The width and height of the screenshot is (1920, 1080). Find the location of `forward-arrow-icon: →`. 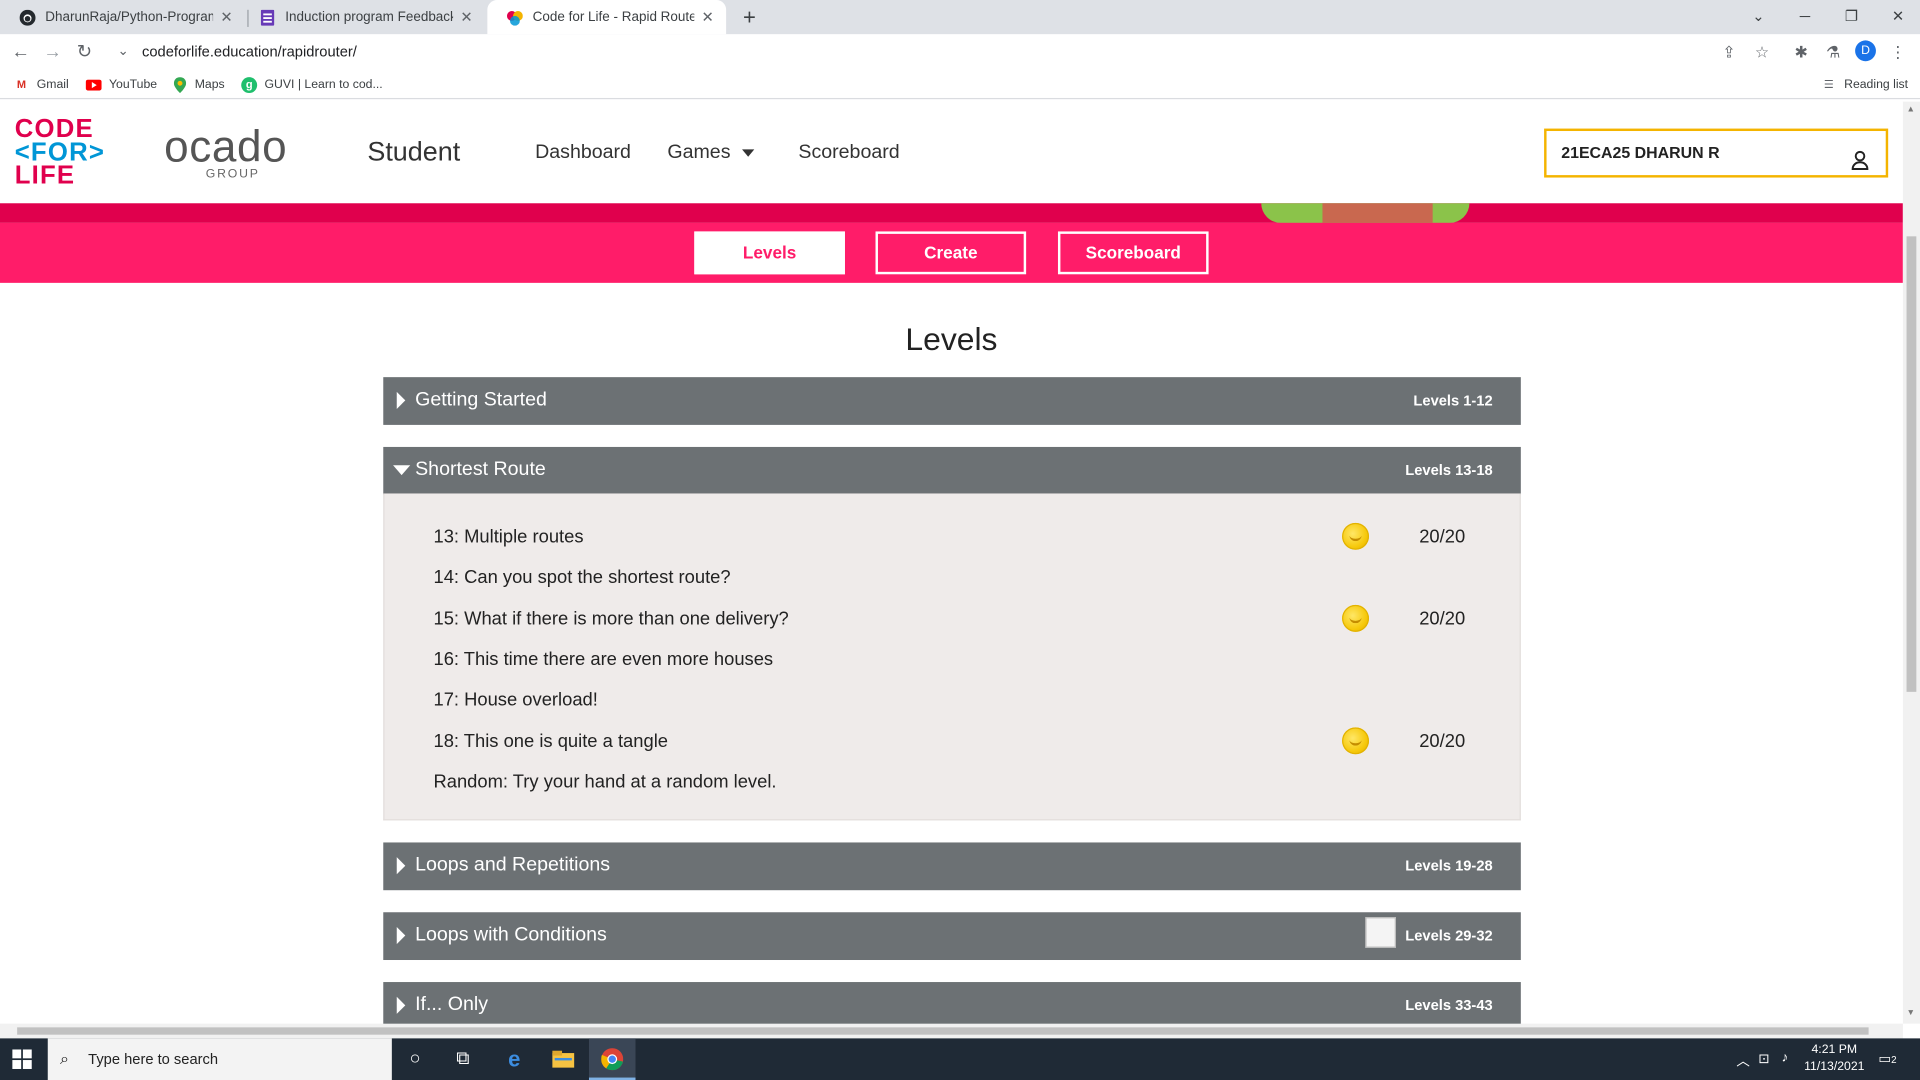

forward-arrow-icon: → is located at coordinates (52, 52).